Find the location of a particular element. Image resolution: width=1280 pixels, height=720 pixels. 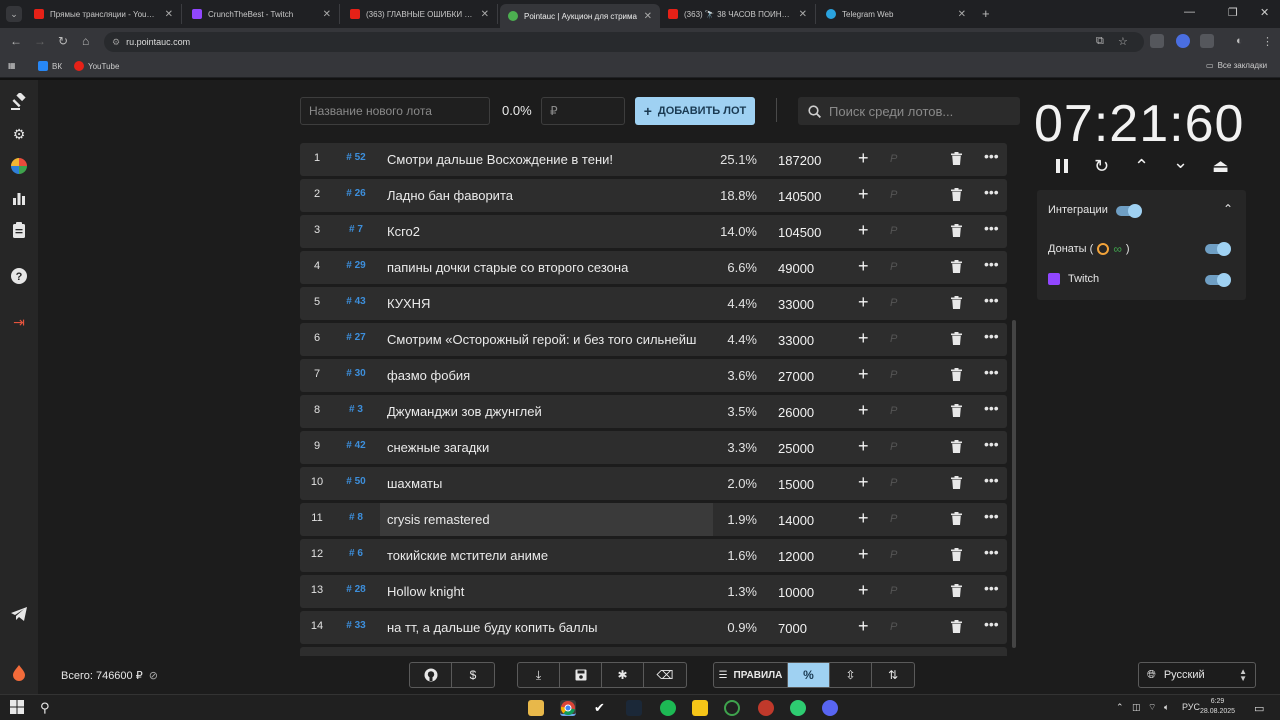

logout-icon: ⇥ is located at coordinates (19, 322).